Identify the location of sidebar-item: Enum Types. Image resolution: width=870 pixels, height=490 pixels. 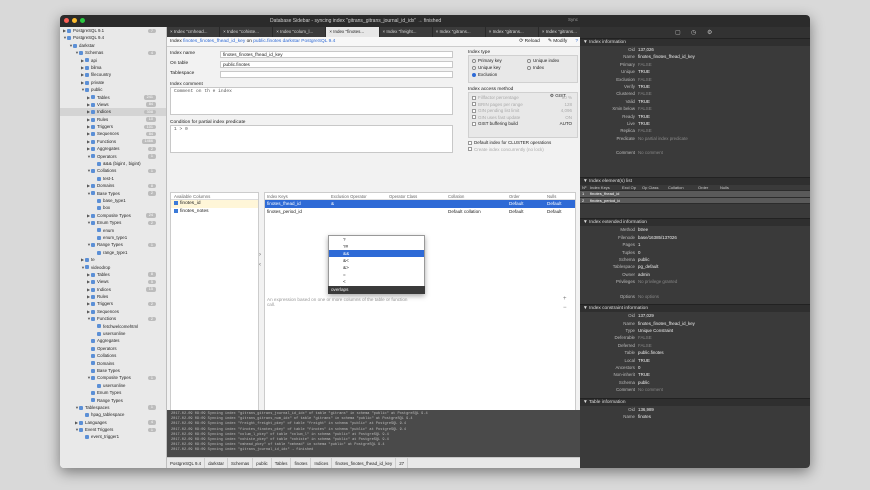
(113, 392).